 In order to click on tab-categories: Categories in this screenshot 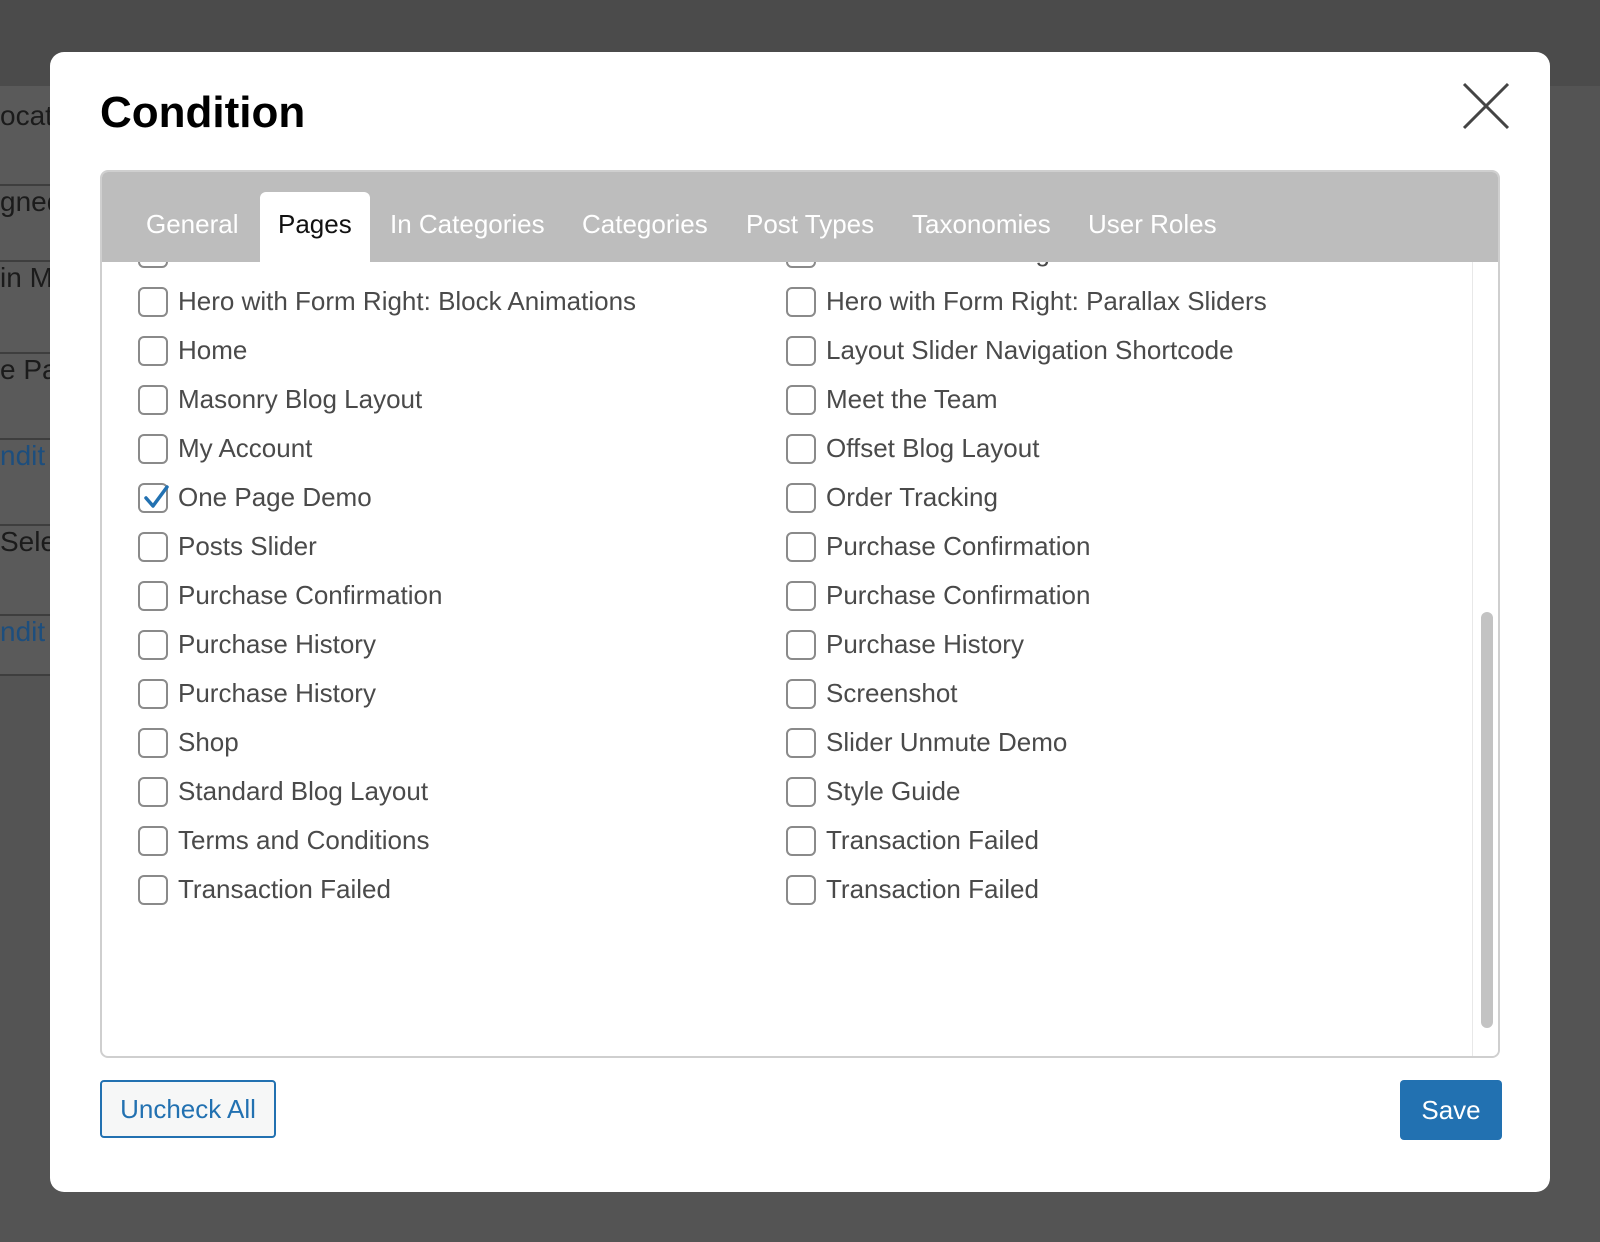, I will do `click(645, 227)`.